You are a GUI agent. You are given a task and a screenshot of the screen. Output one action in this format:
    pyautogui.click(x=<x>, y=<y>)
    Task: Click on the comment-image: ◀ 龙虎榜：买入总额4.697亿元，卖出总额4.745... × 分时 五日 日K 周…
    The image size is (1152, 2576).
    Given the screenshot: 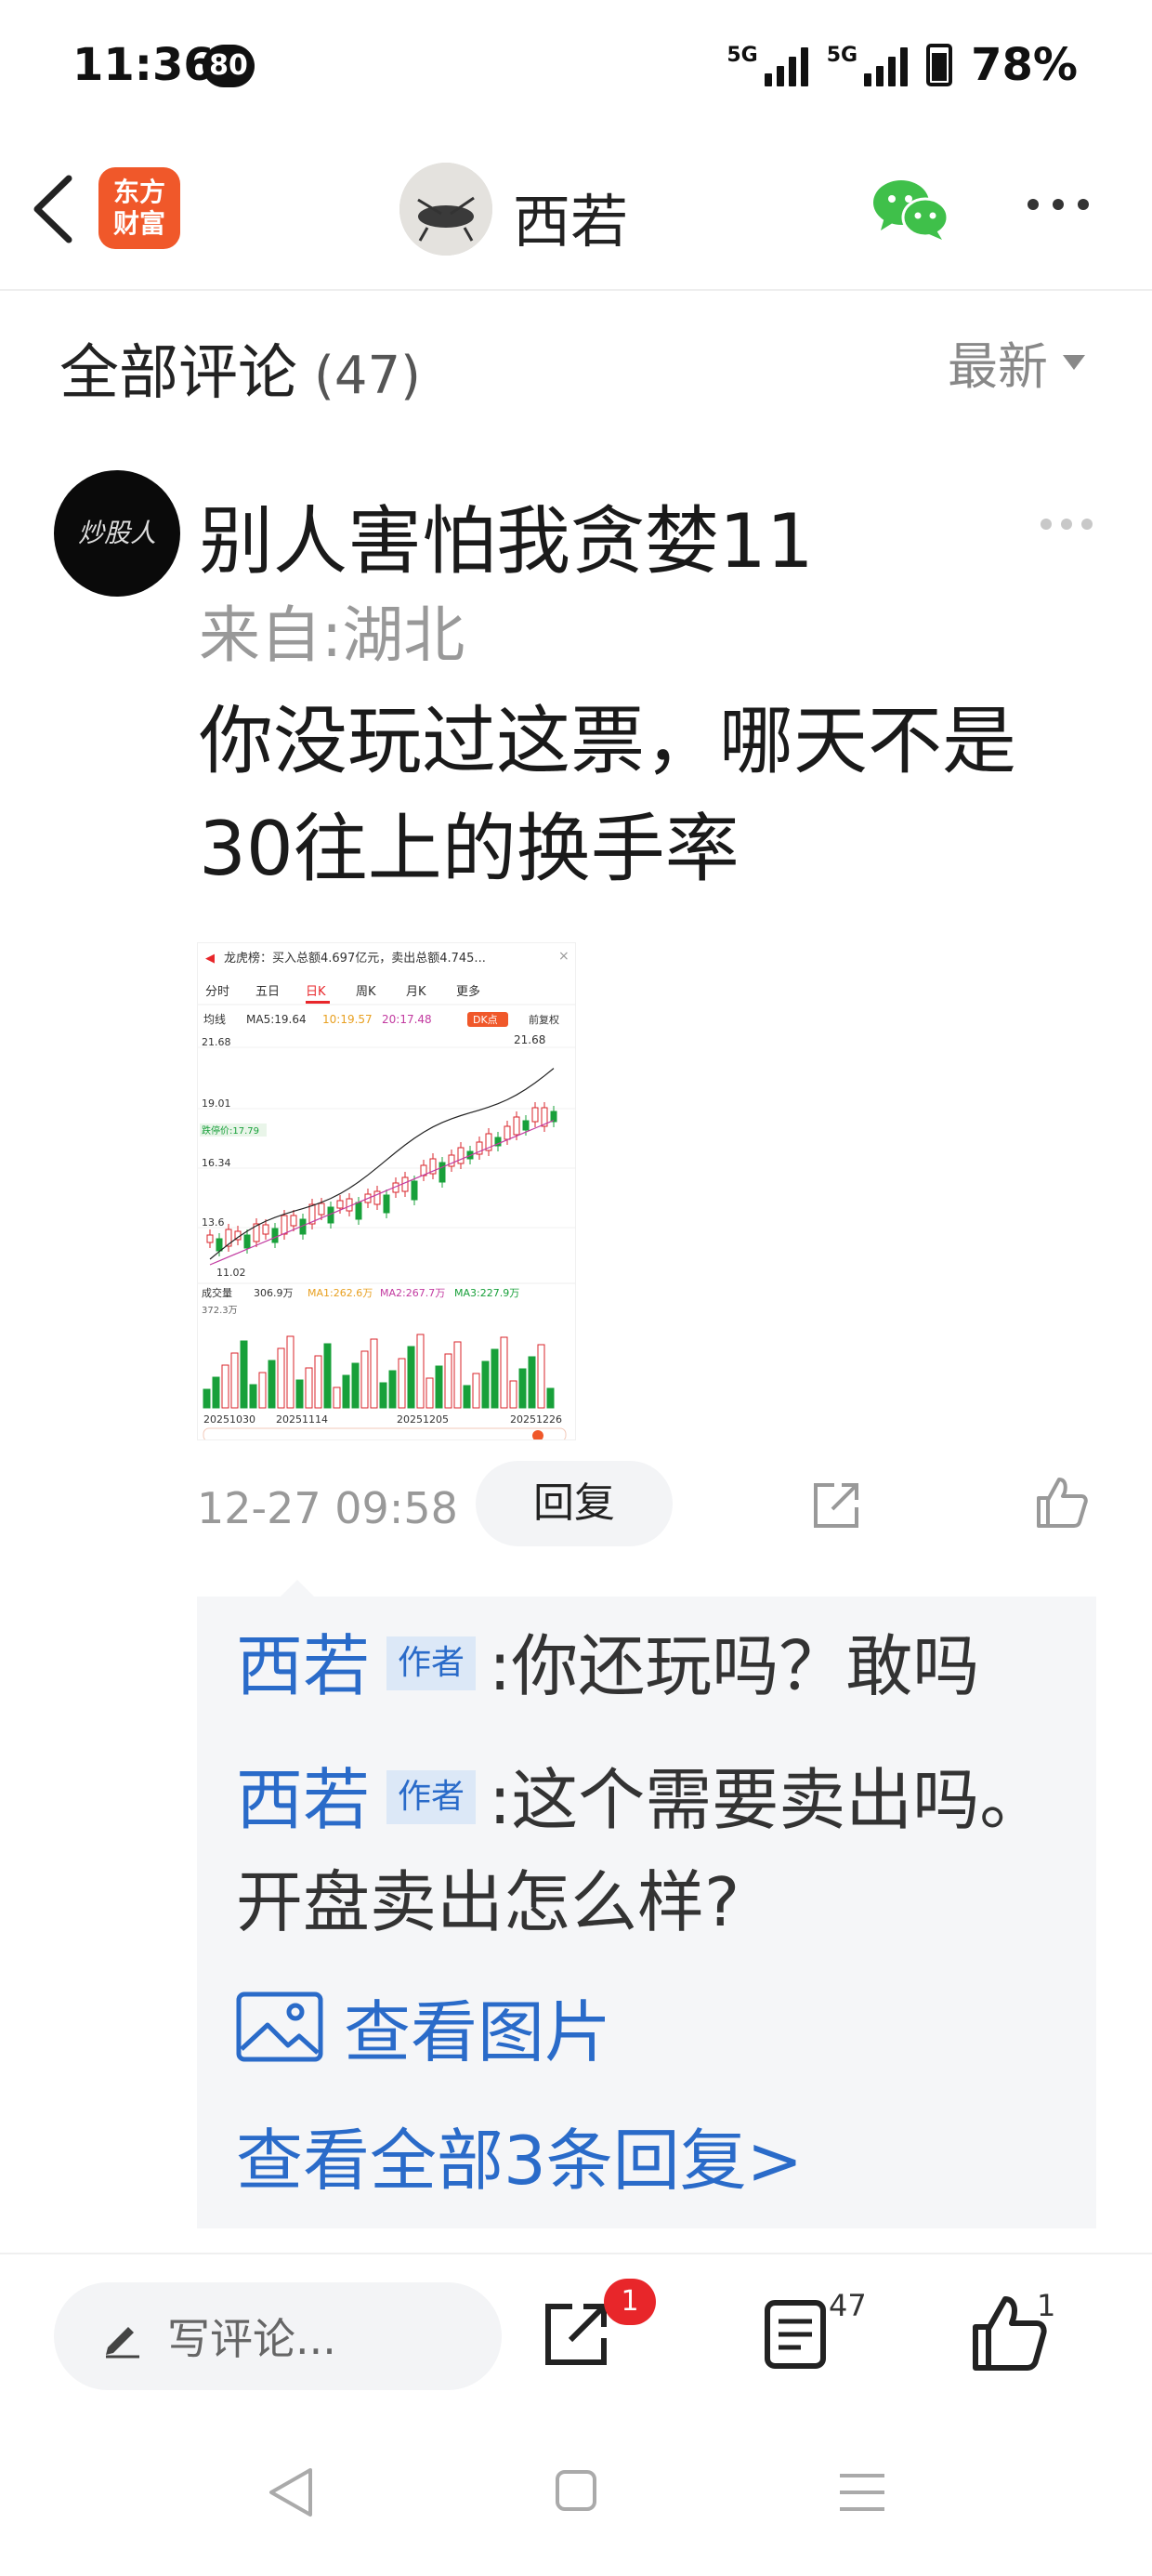 What is the action you would take?
    pyautogui.click(x=386, y=1191)
    